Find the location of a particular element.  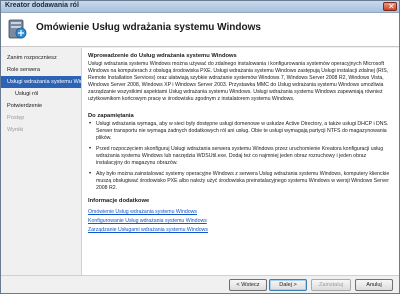

nav-item-results: Wyniki is located at coordinates (15, 130).